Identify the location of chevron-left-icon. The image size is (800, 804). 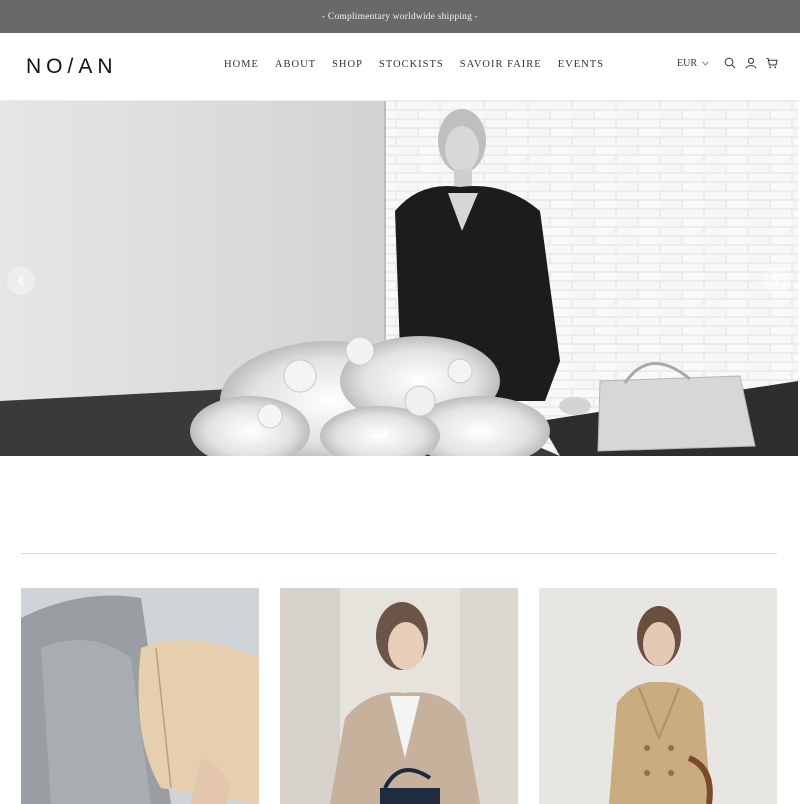
(20, 281).